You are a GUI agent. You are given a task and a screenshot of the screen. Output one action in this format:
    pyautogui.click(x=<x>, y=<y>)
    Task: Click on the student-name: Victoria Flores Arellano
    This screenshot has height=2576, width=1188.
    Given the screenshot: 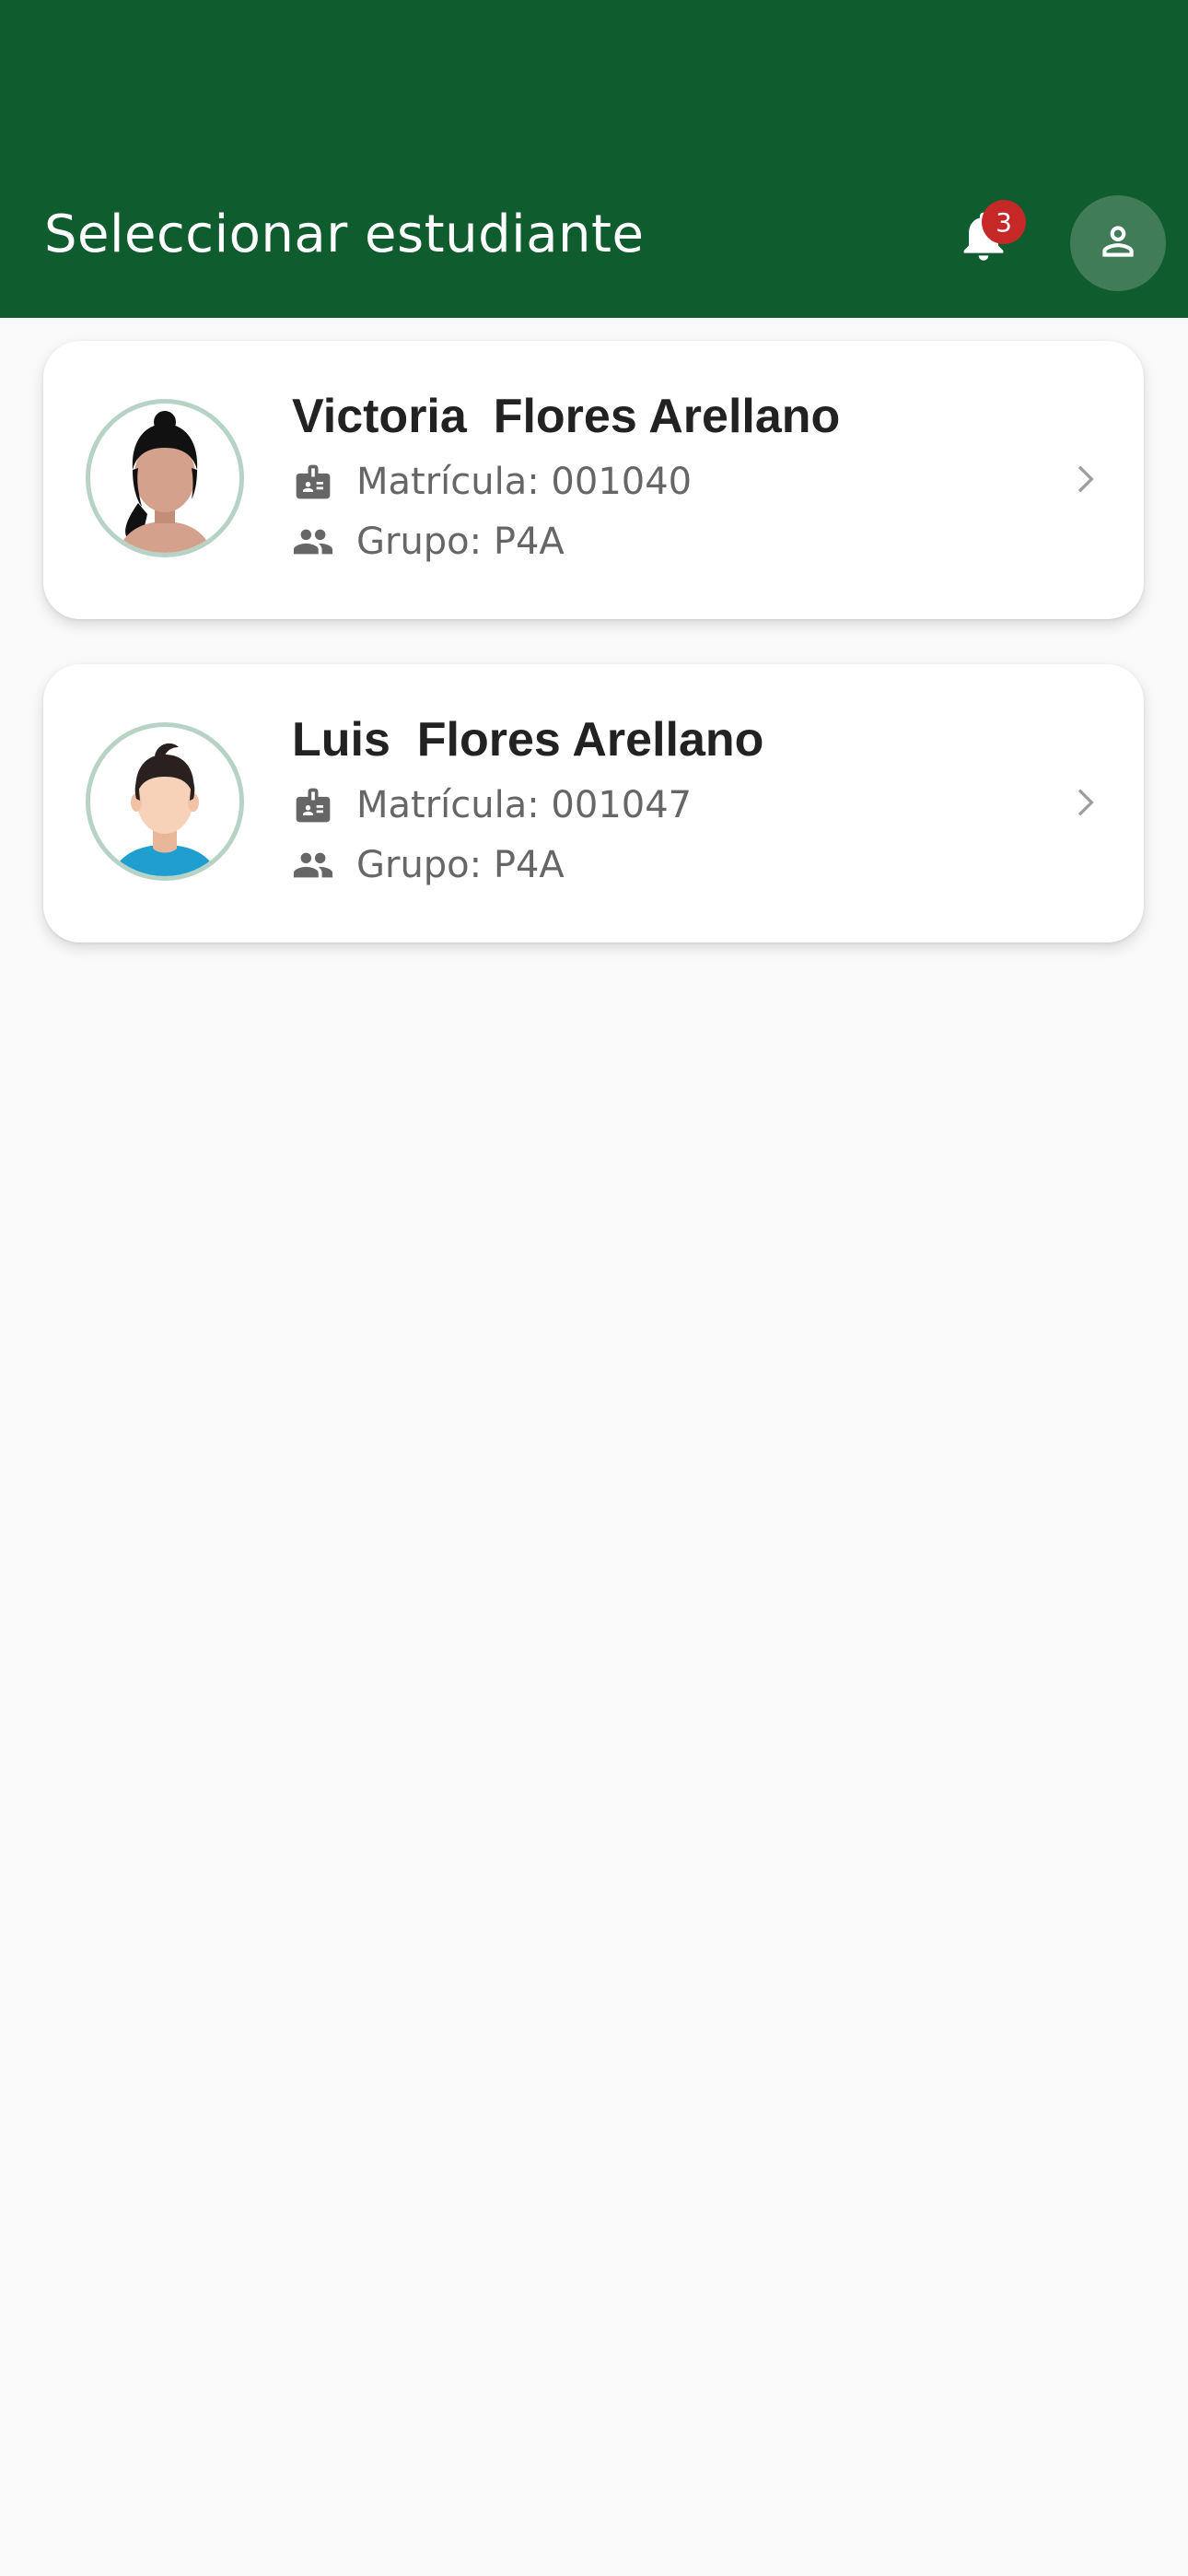 What is the action you would take?
    pyautogui.click(x=566, y=416)
    